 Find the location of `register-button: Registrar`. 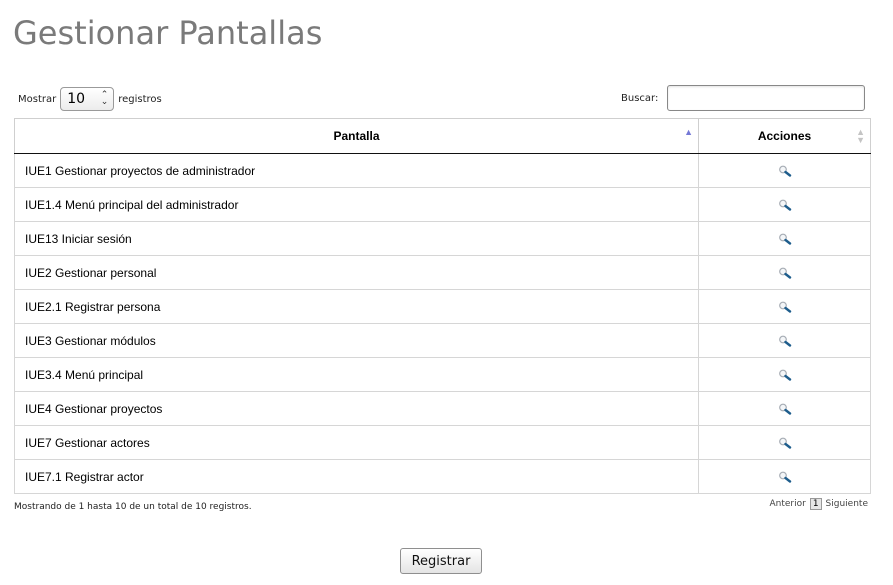

register-button: Registrar is located at coordinates (441, 561).